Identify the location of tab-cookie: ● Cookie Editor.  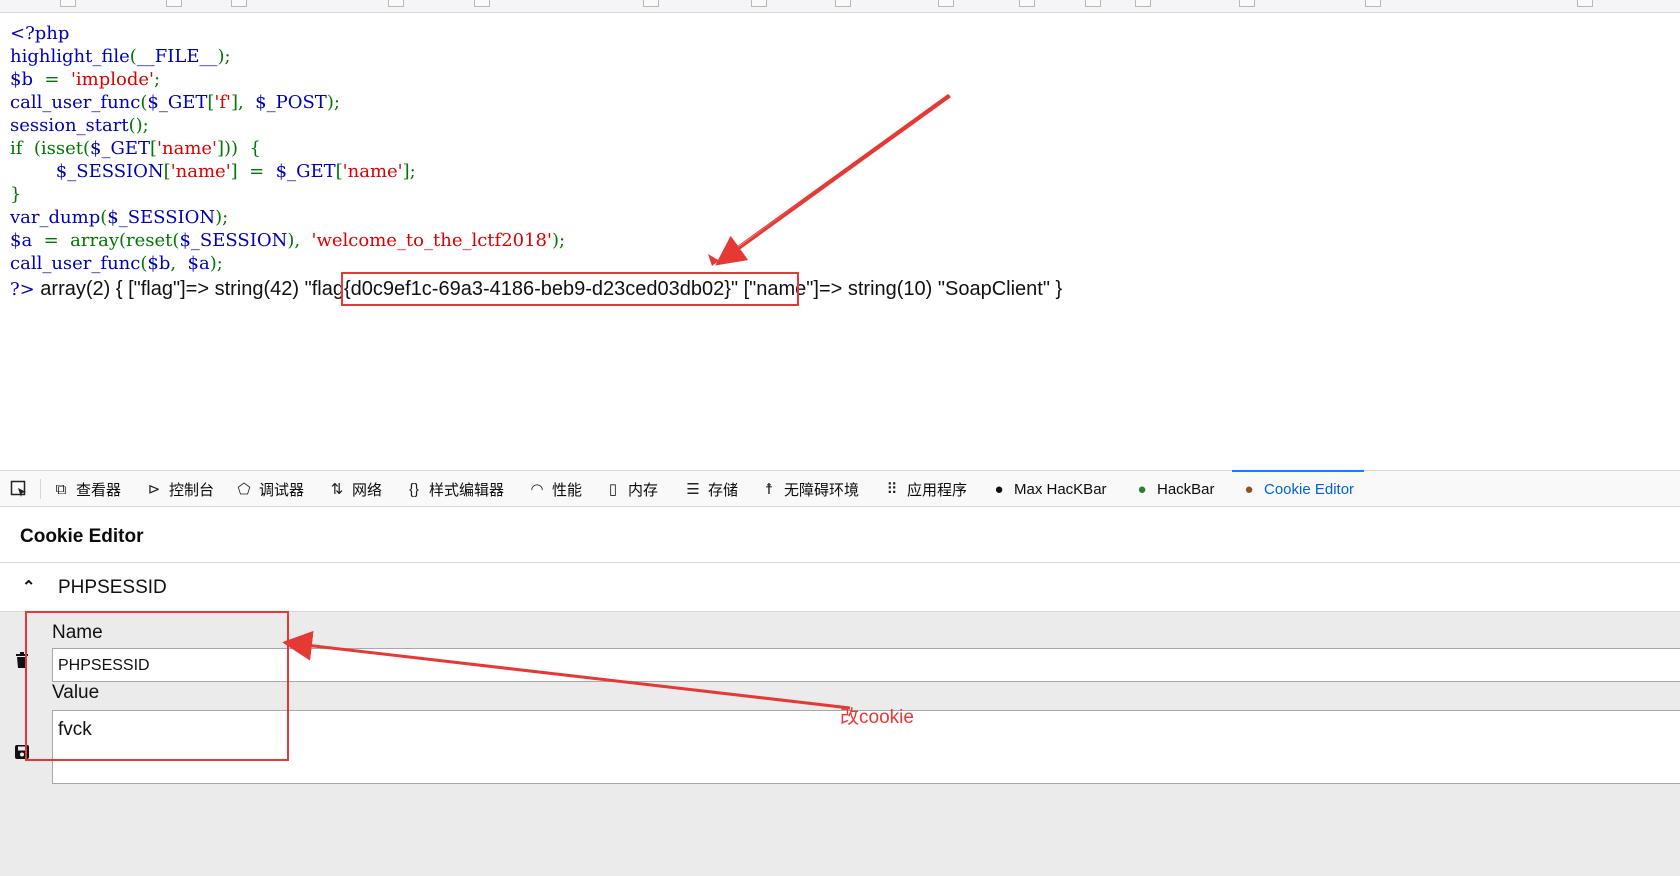
(1298, 488).